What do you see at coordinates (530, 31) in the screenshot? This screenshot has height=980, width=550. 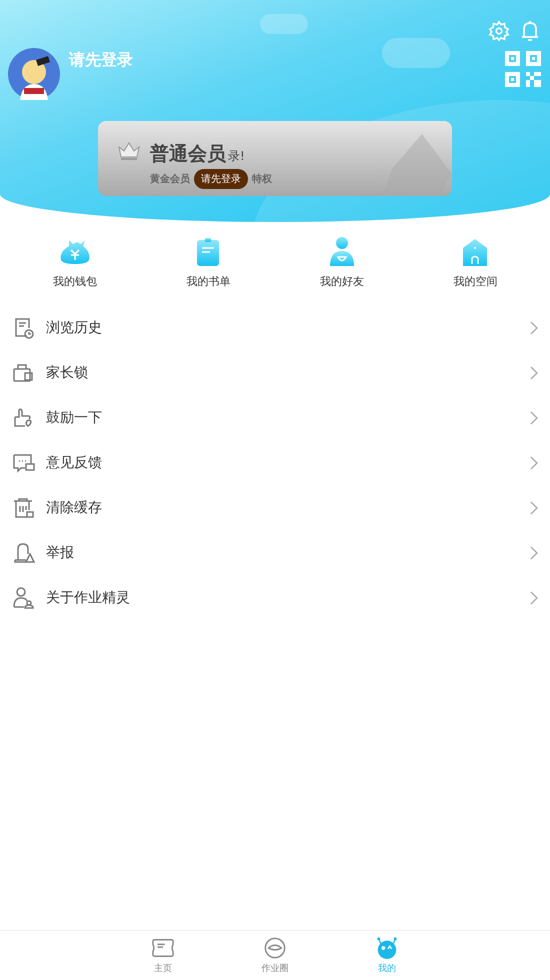 I see `bell-icon` at bounding box center [530, 31].